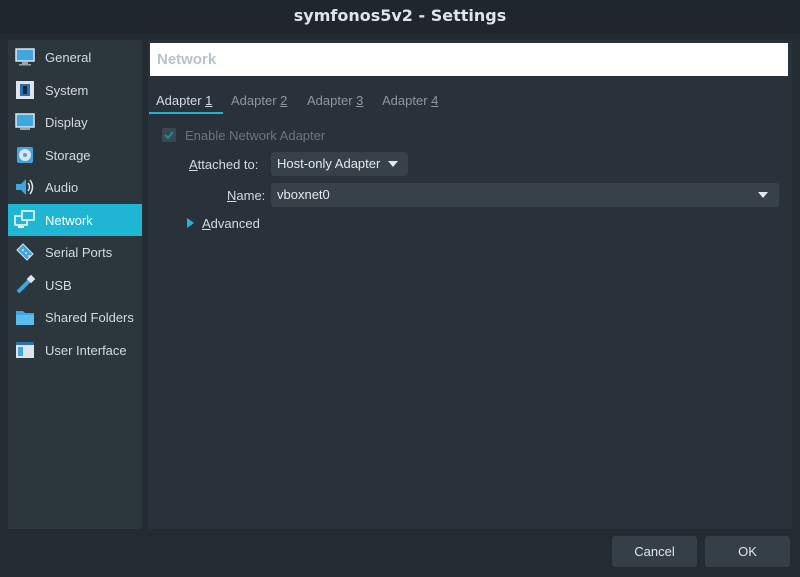 This screenshot has height=577, width=800. I want to click on sidebar-item-label: User Interface, so click(86, 350).